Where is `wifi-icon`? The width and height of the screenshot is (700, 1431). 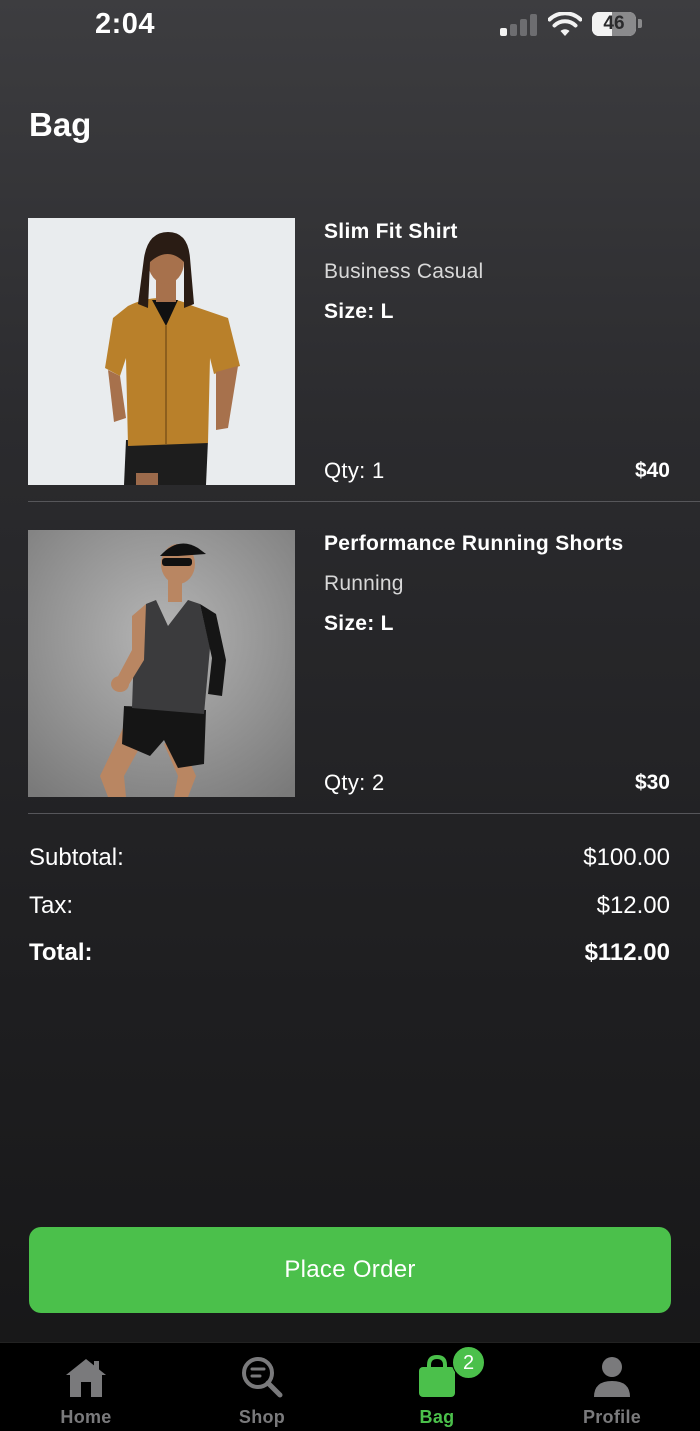
wifi-icon is located at coordinates (565, 24).